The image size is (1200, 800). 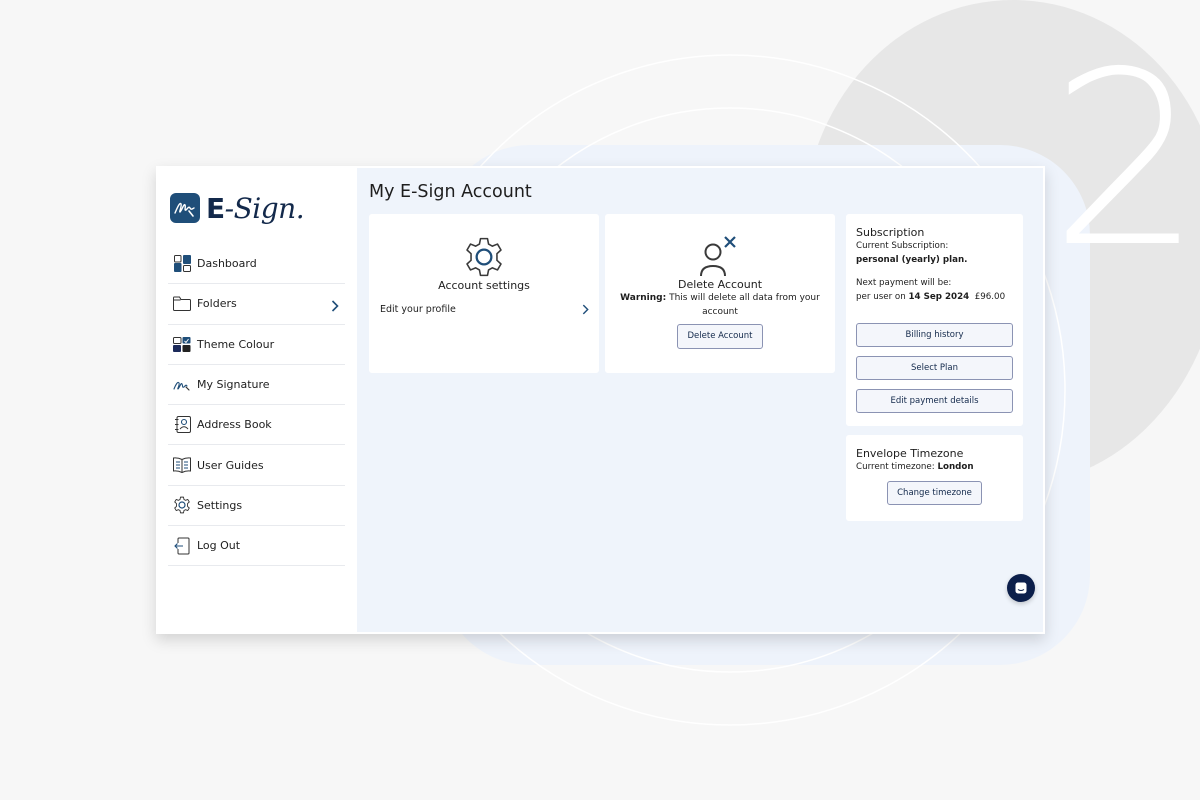 What do you see at coordinates (182, 344) in the screenshot?
I see `theme-colour-icon` at bounding box center [182, 344].